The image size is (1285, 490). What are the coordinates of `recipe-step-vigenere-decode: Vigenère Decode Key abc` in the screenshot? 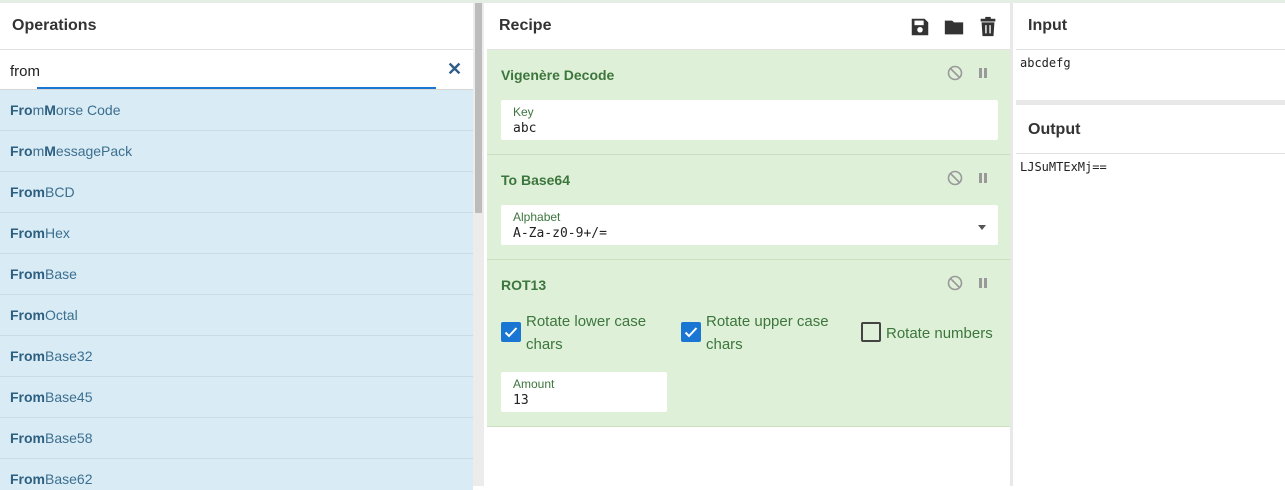 It's located at (748, 102).